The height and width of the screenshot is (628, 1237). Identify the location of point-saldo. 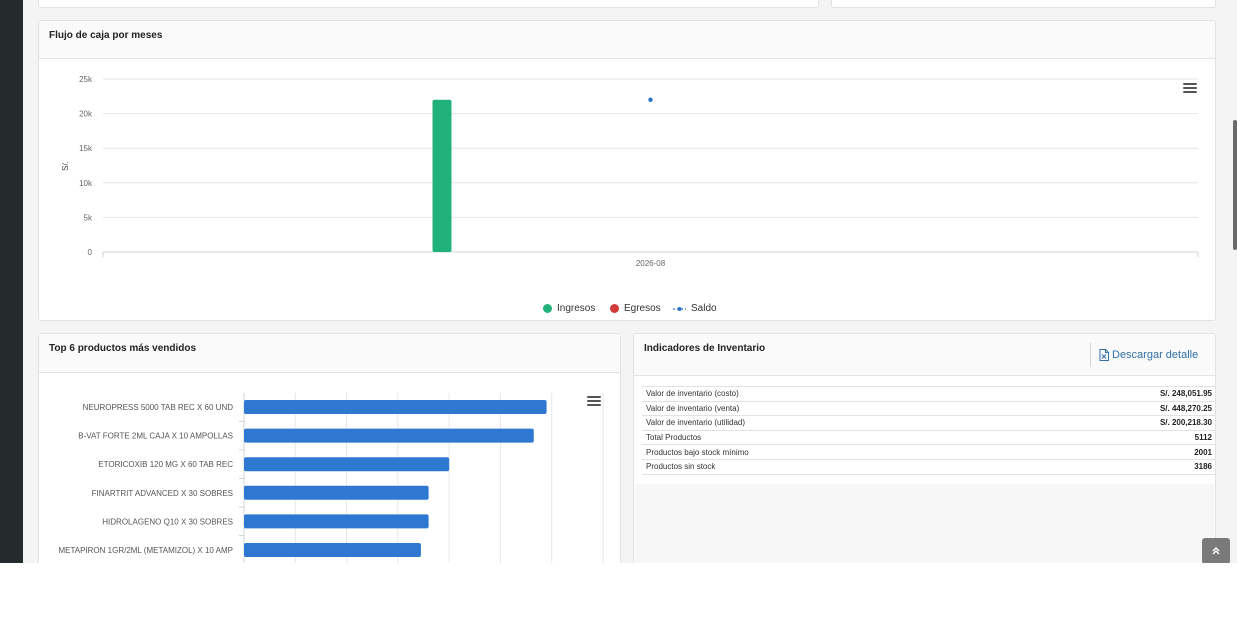
(650, 99).